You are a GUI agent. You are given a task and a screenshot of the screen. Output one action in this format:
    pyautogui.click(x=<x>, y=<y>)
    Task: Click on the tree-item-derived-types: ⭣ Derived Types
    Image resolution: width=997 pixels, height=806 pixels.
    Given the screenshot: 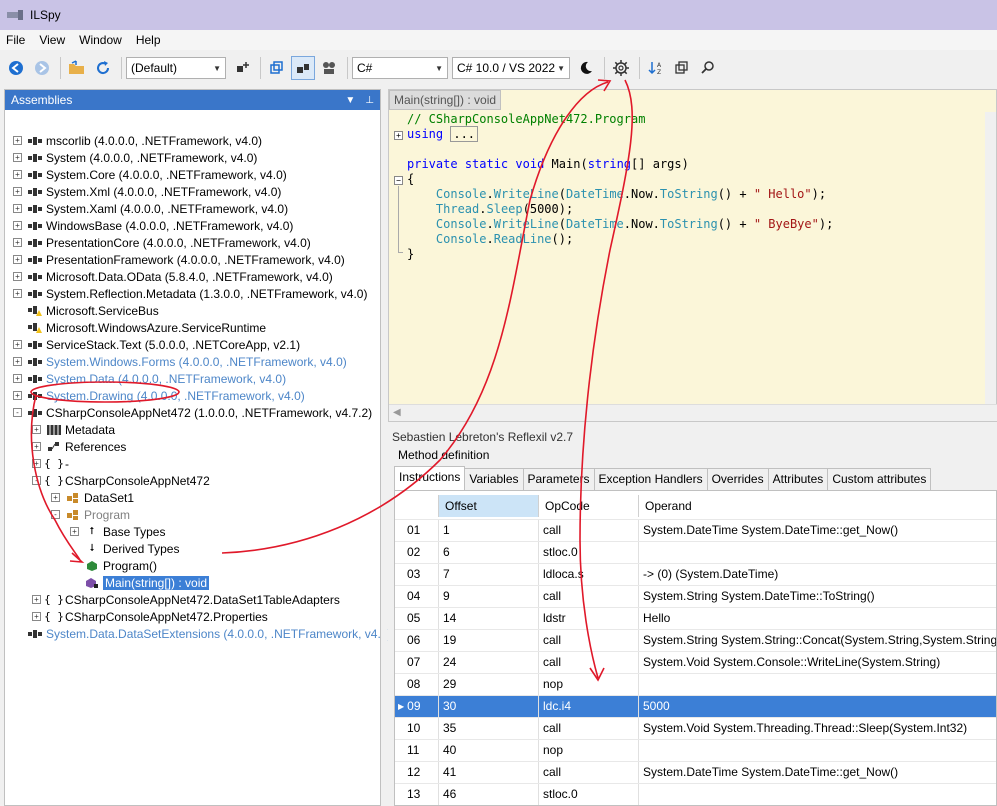 What is the action you would take?
    pyautogui.click(x=125, y=548)
    